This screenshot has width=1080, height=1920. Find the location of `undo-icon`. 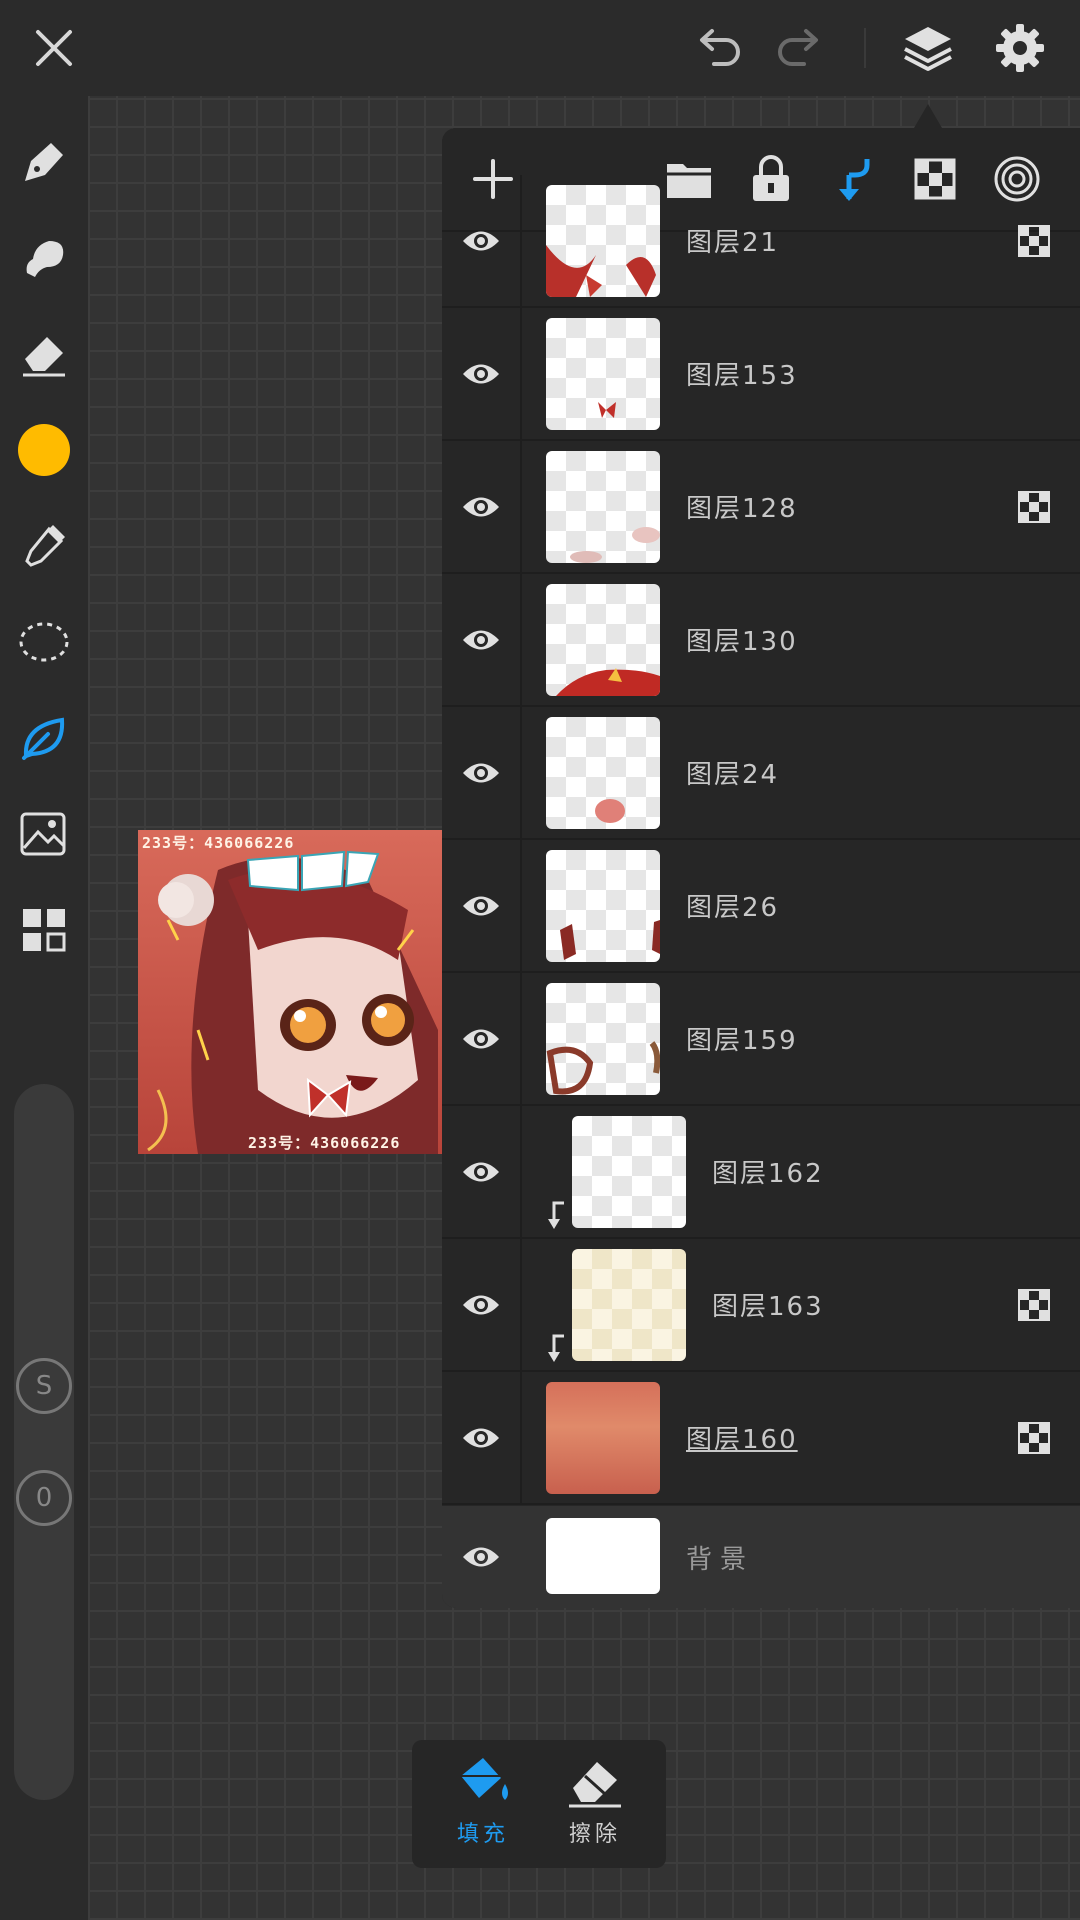

undo-icon is located at coordinates (718, 48).